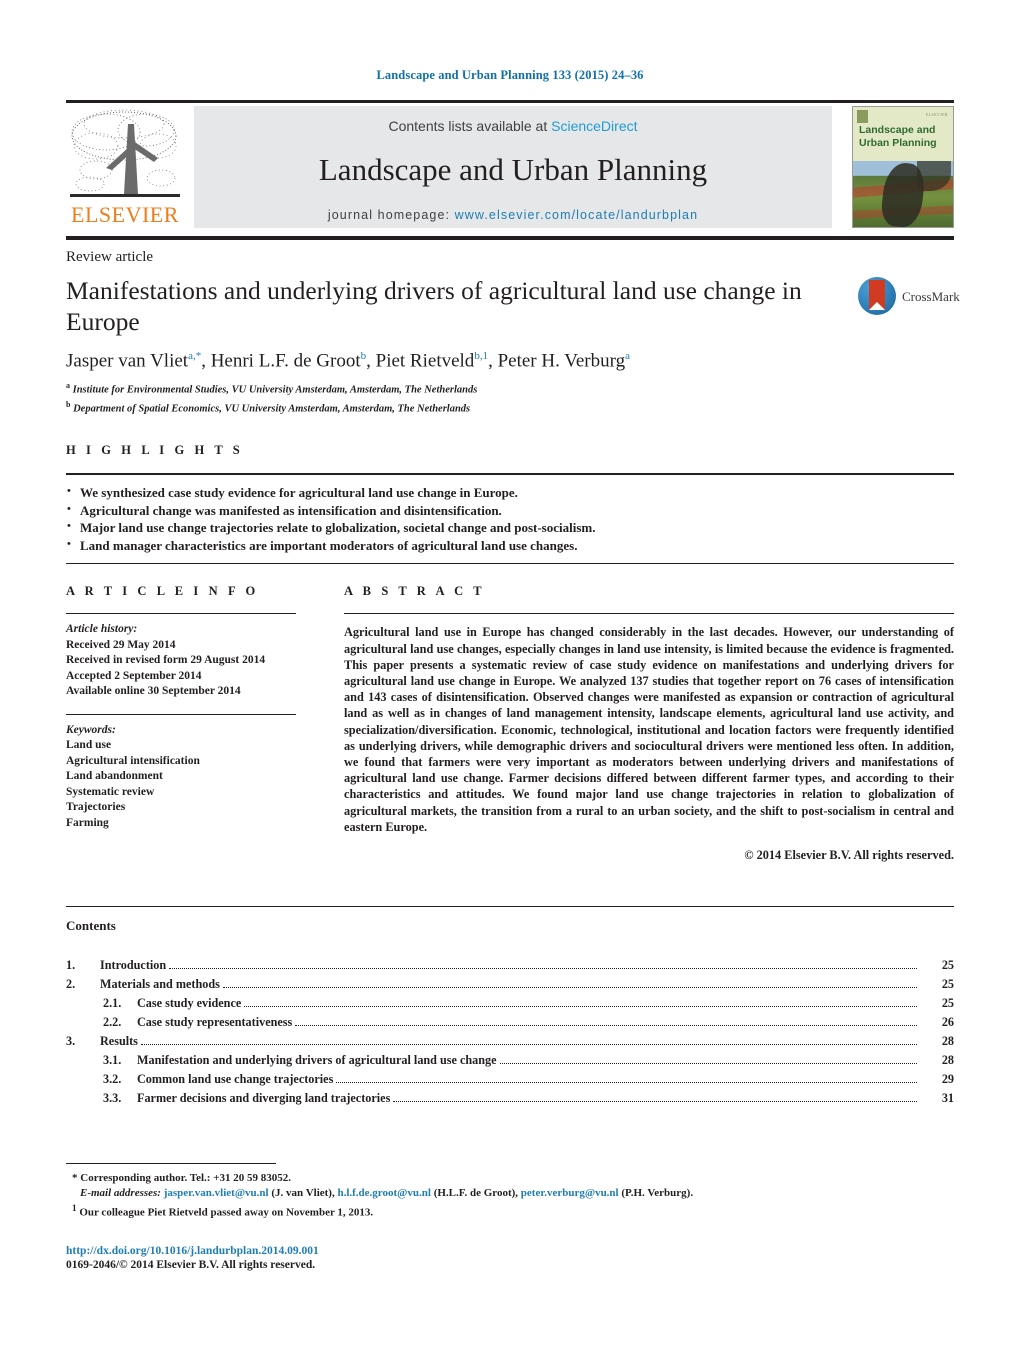 This screenshot has width=1020, height=1351. I want to click on affiliation-mark-a: a, so click(68, 386).